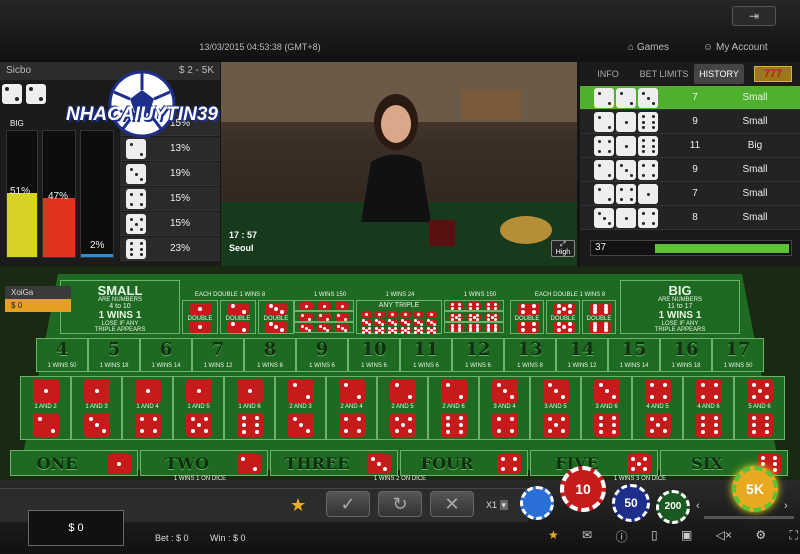 This screenshot has height=554, width=800. What do you see at coordinates (738, 355) in the screenshot?
I see `total-bet-17: 17 1 WINS 50` at bounding box center [738, 355].